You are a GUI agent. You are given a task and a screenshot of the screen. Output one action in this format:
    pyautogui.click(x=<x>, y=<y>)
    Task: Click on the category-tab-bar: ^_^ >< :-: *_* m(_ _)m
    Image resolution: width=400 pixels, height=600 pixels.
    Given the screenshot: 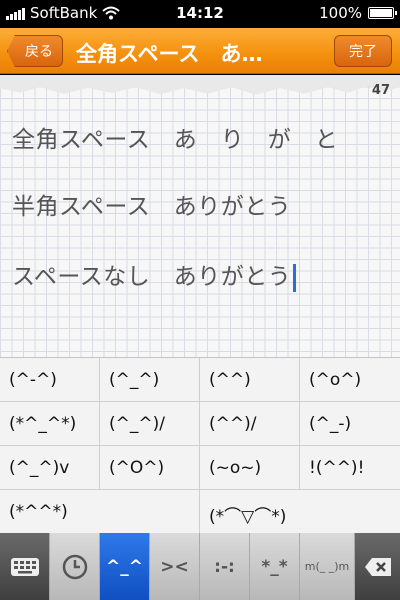 What is the action you would take?
    pyautogui.click(x=200, y=566)
    